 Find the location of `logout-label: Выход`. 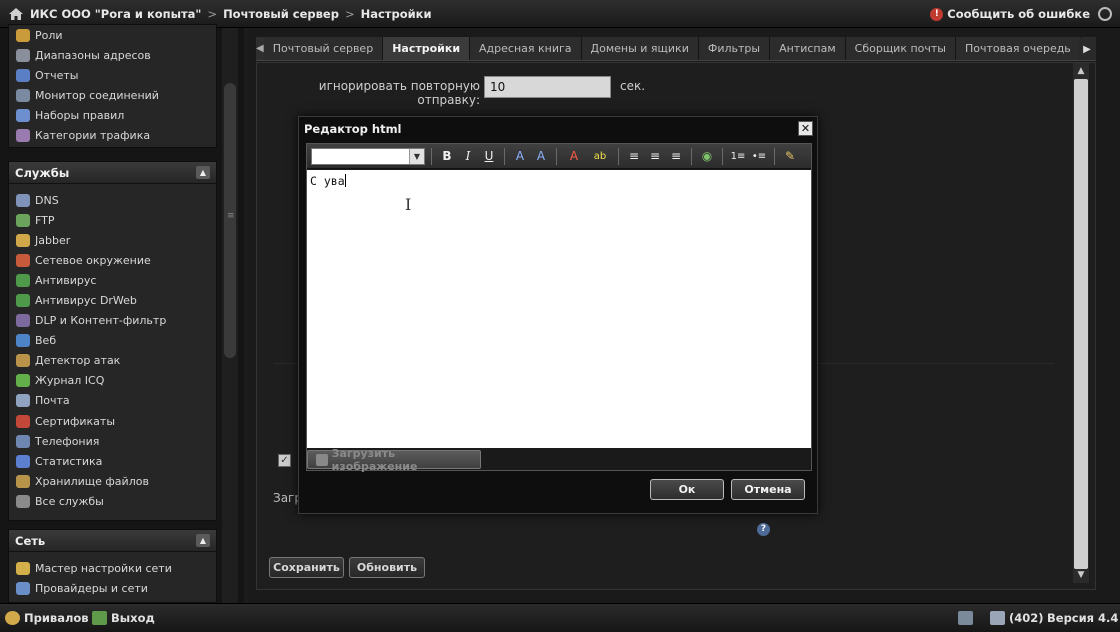

logout-label: Выход is located at coordinates (133, 618).